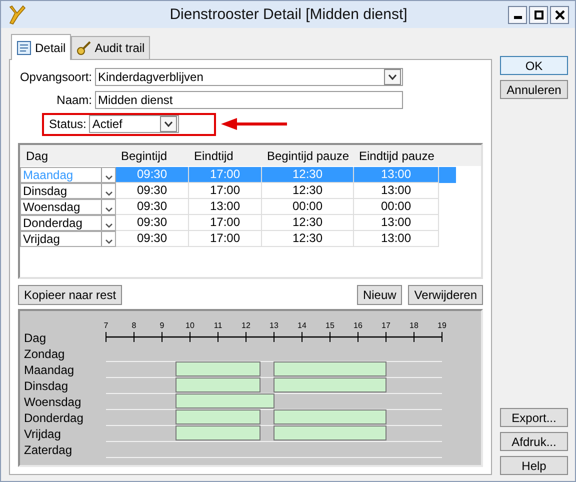  I want to click on row-label: Maandag, so click(49, 370).